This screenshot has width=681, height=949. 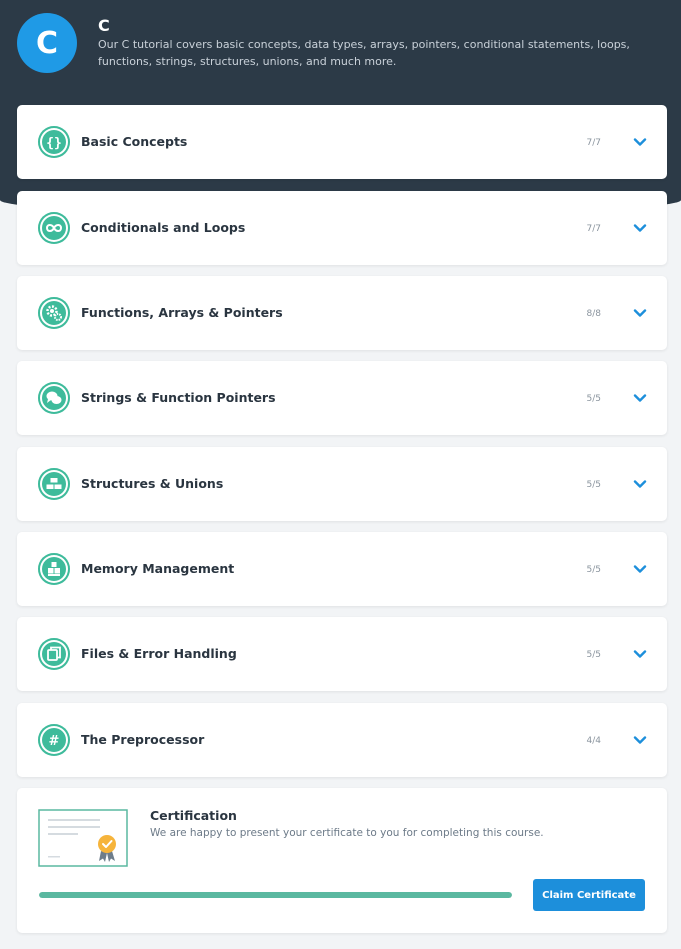 I want to click on module-conditionals-and-loops: Conditionals and Loops 7/7, so click(x=342, y=228).